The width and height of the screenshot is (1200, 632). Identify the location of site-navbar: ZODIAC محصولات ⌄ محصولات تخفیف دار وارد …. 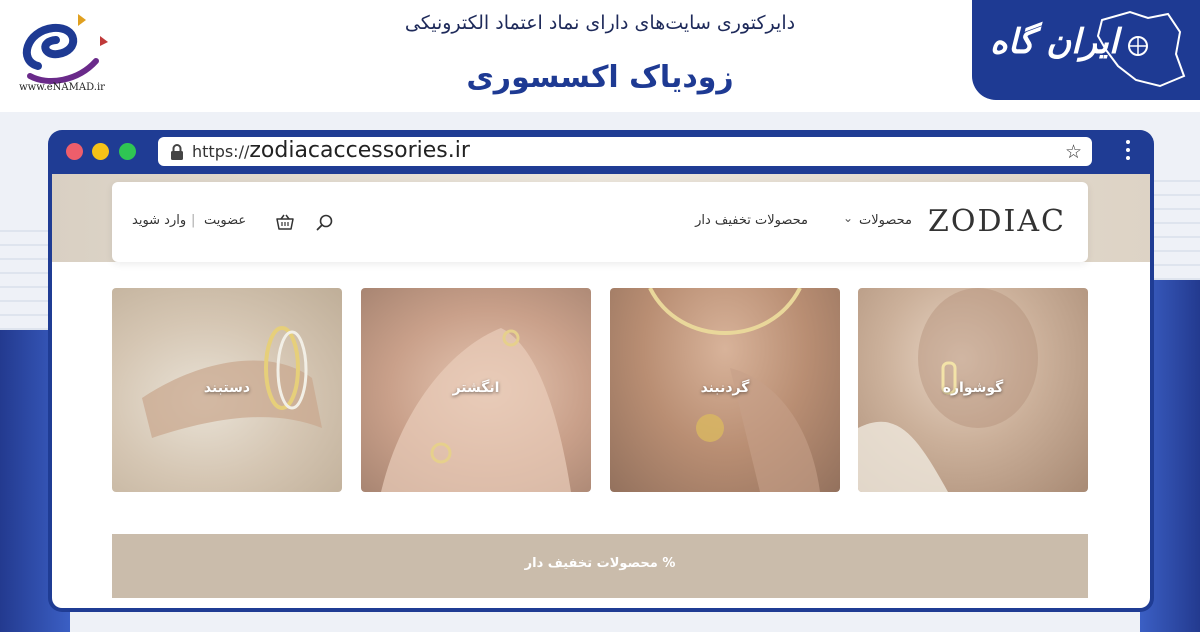
(600, 222).